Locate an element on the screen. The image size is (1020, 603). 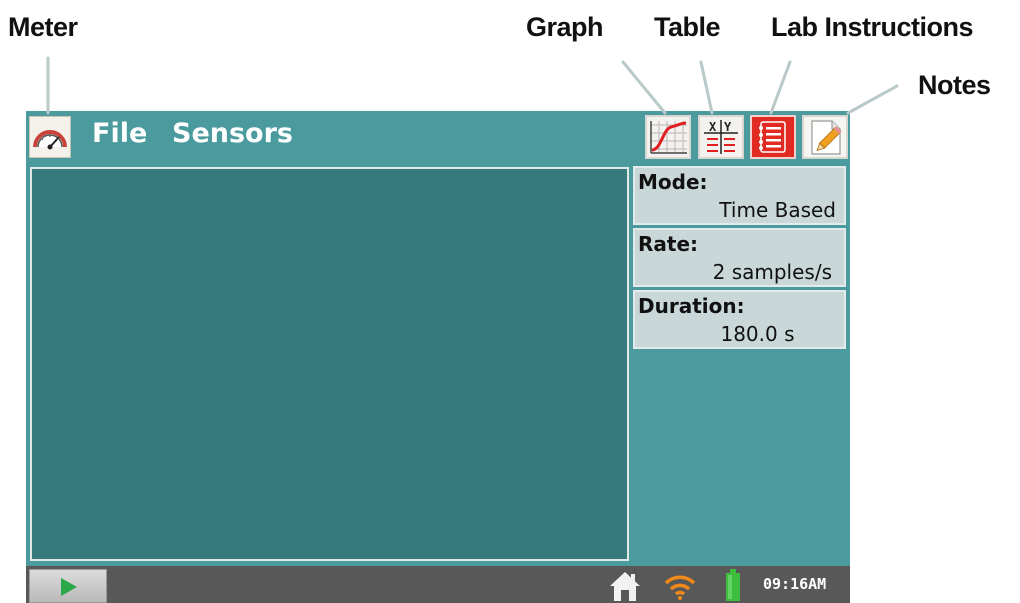
notes-leader-line is located at coordinates (872, 99).